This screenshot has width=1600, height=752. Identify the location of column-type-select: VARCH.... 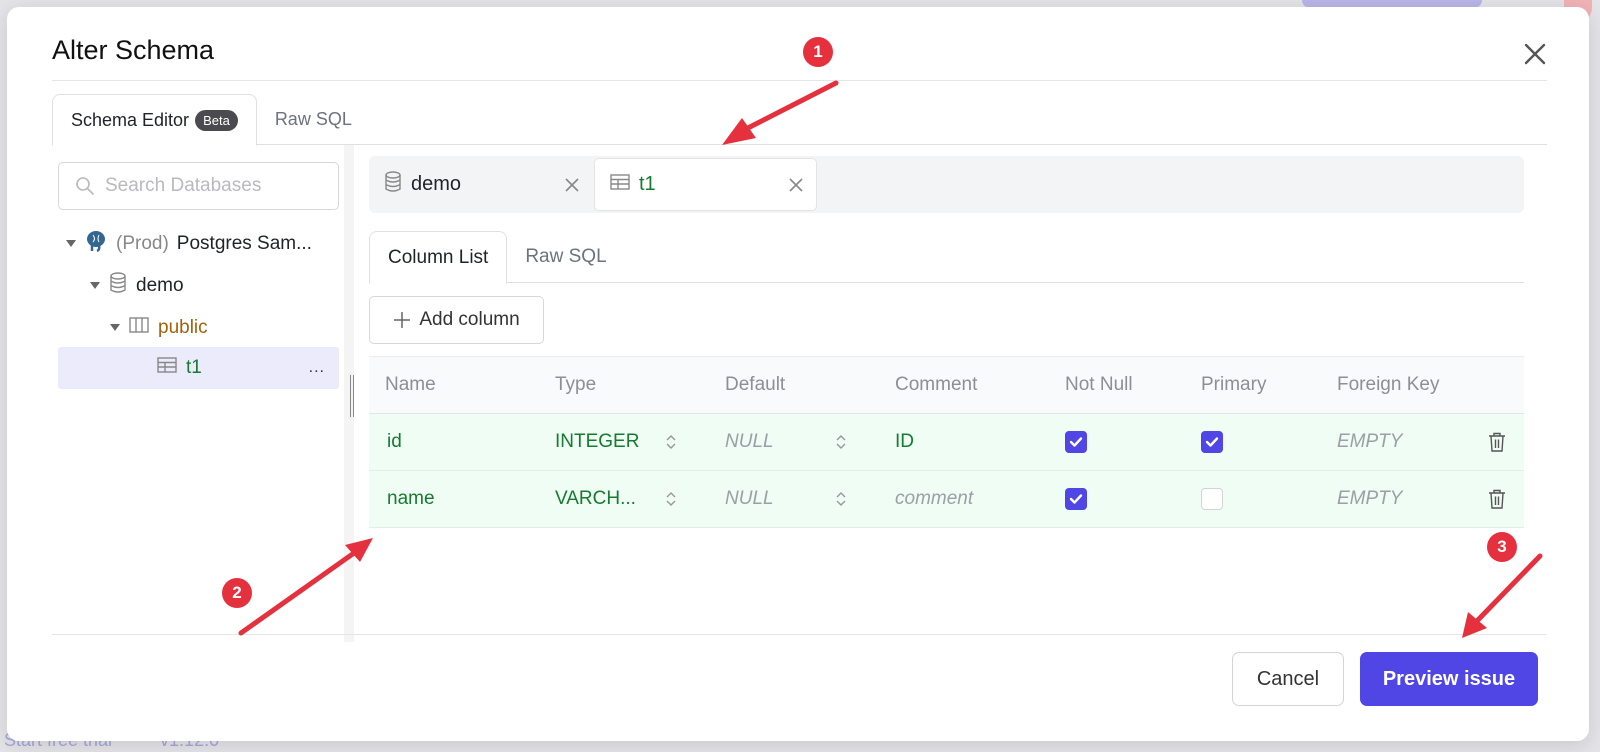
(627, 499).